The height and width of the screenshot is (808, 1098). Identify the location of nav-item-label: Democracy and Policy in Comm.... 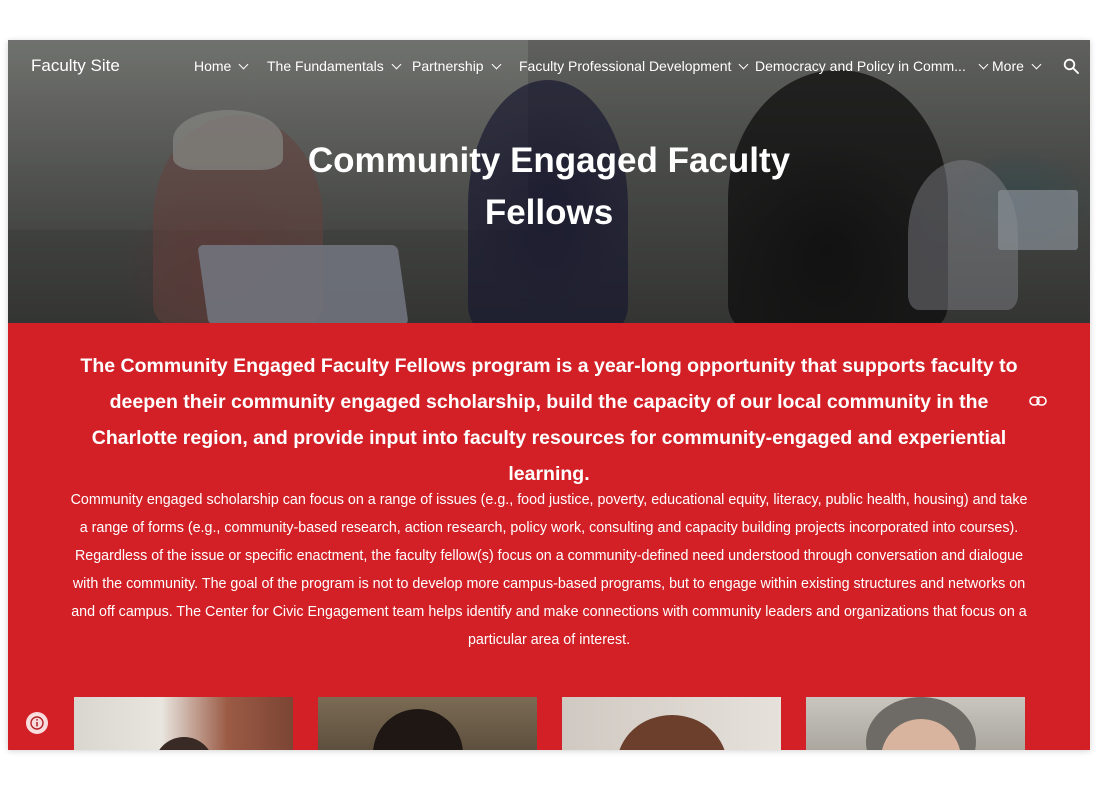
(860, 66).